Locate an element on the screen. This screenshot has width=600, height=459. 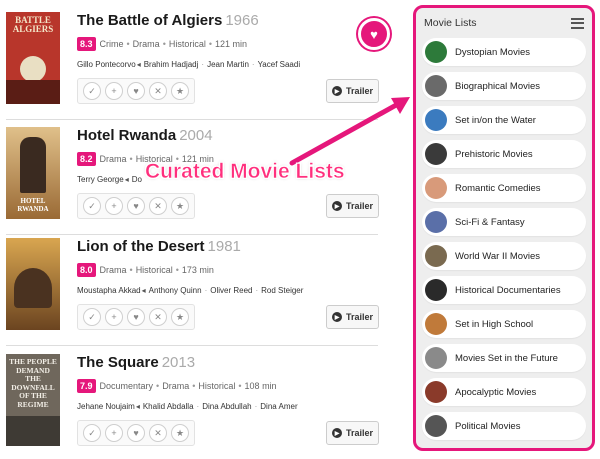
trailer-label: Trailer is located at coordinates (360, 433).